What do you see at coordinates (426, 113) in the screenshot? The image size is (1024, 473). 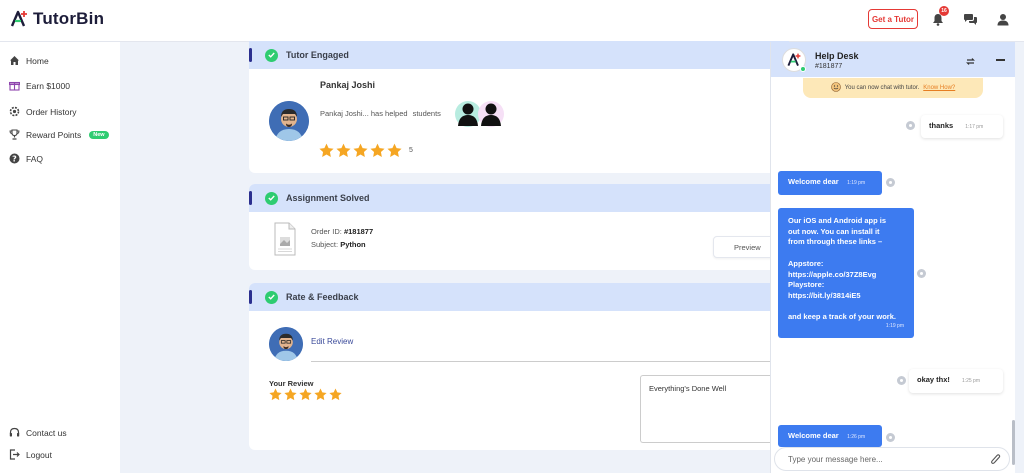 I see `students-label: students` at bounding box center [426, 113].